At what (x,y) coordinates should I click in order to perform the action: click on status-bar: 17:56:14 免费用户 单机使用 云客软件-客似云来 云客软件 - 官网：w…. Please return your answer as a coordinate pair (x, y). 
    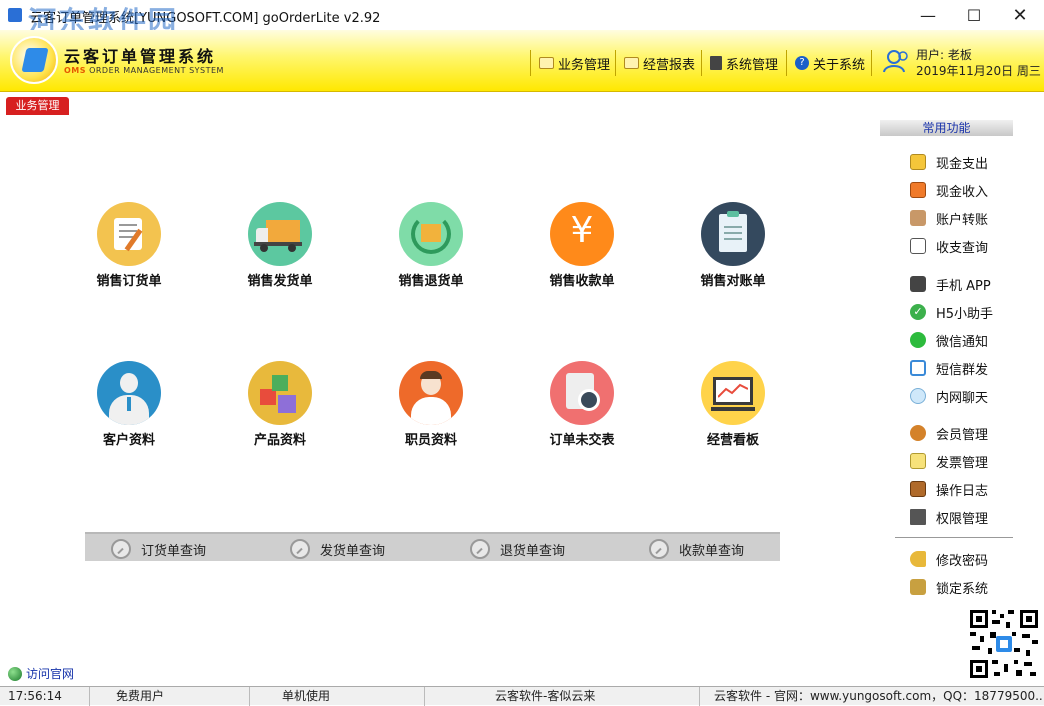
    Looking at the image, I should click on (522, 696).